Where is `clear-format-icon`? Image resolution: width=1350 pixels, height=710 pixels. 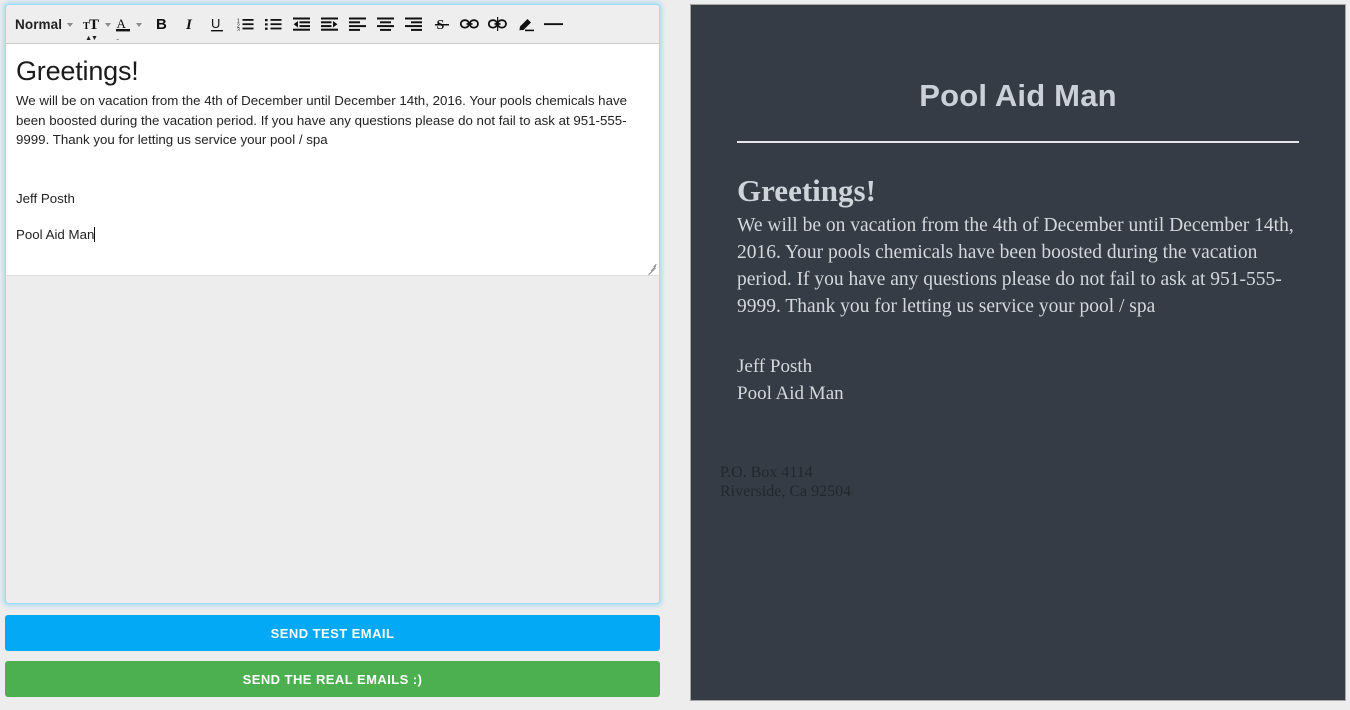 clear-format-icon is located at coordinates (525, 24).